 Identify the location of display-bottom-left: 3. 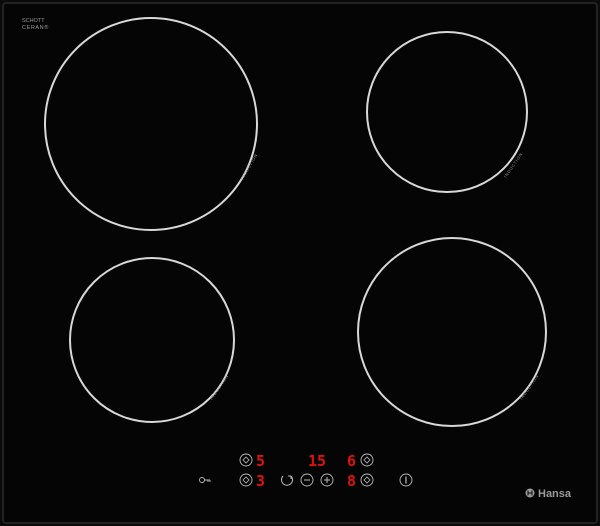
(260, 481).